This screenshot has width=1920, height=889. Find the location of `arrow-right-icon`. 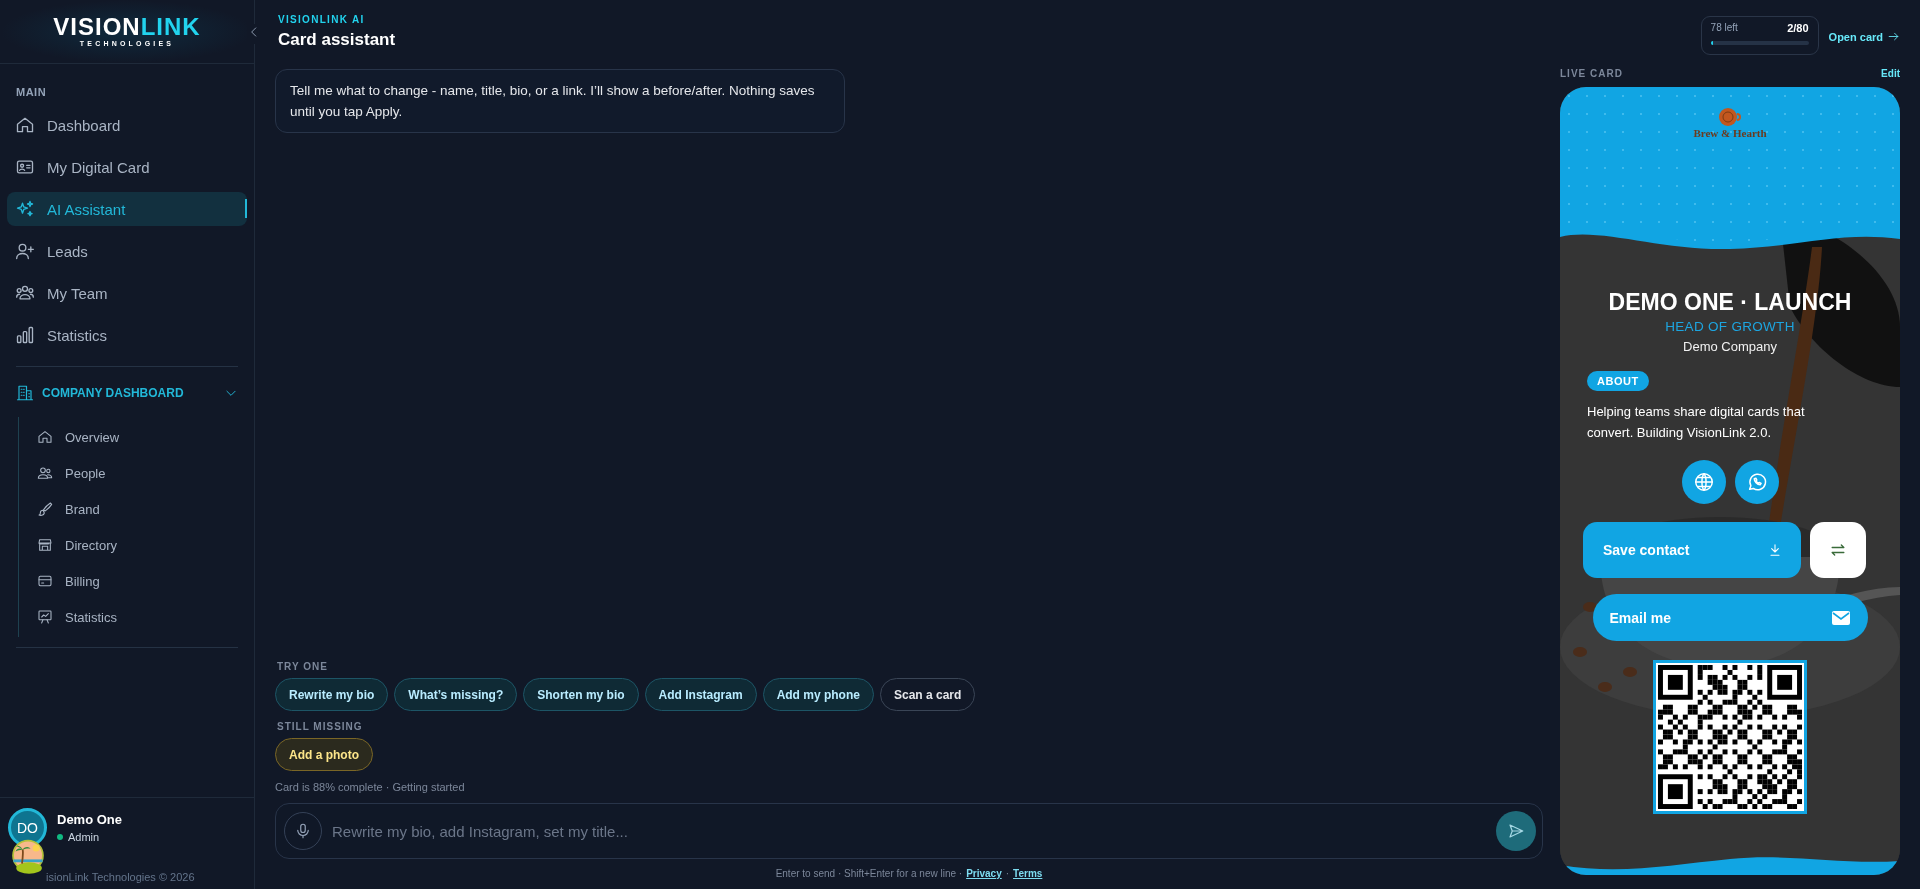

arrow-right-icon is located at coordinates (1893, 36).